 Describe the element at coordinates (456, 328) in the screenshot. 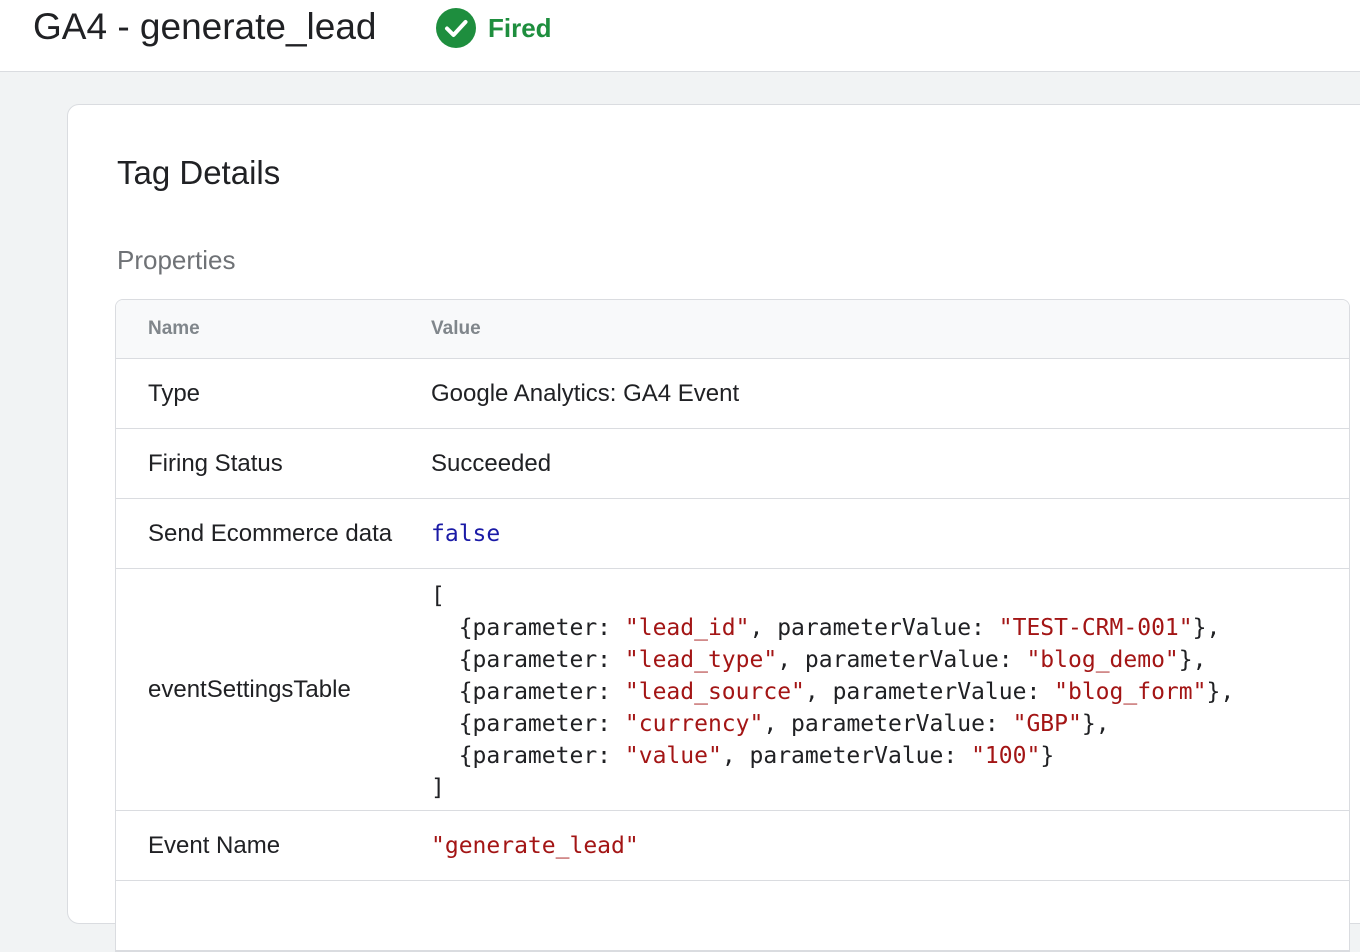

I see `column-header-value: Value` at that location.